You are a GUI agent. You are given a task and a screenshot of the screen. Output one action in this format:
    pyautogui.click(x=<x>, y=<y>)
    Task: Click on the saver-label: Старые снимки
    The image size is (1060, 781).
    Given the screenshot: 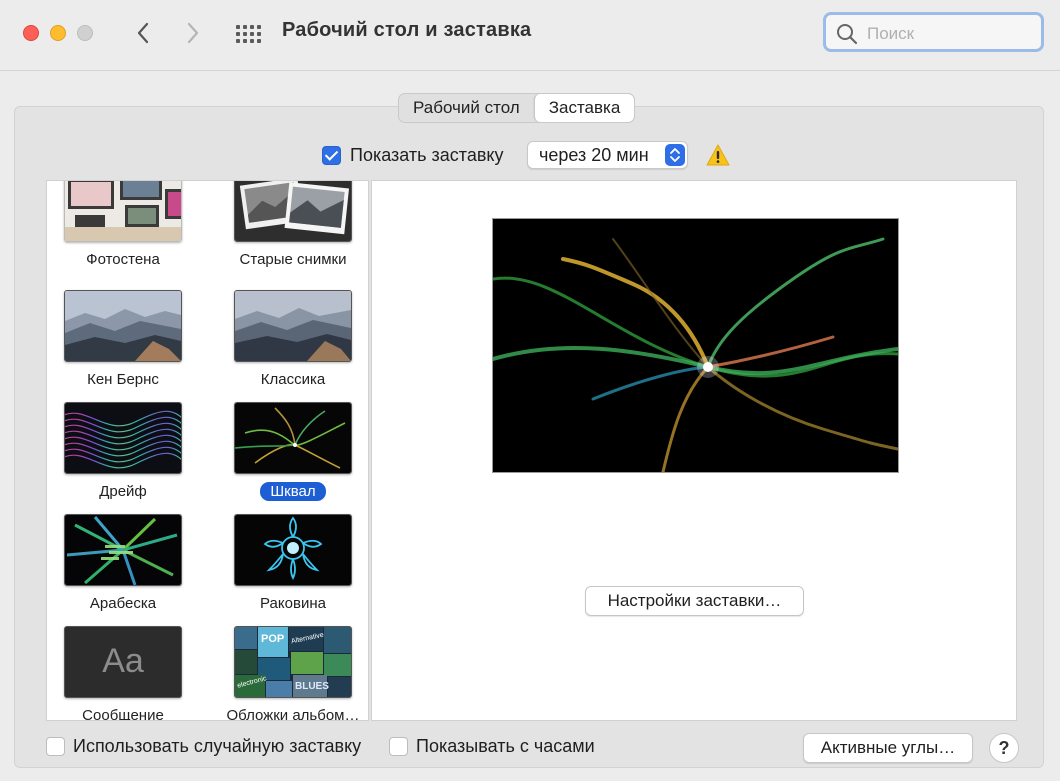 What is the action you would take?
    pyautogui.click(x=293, y=259)
    